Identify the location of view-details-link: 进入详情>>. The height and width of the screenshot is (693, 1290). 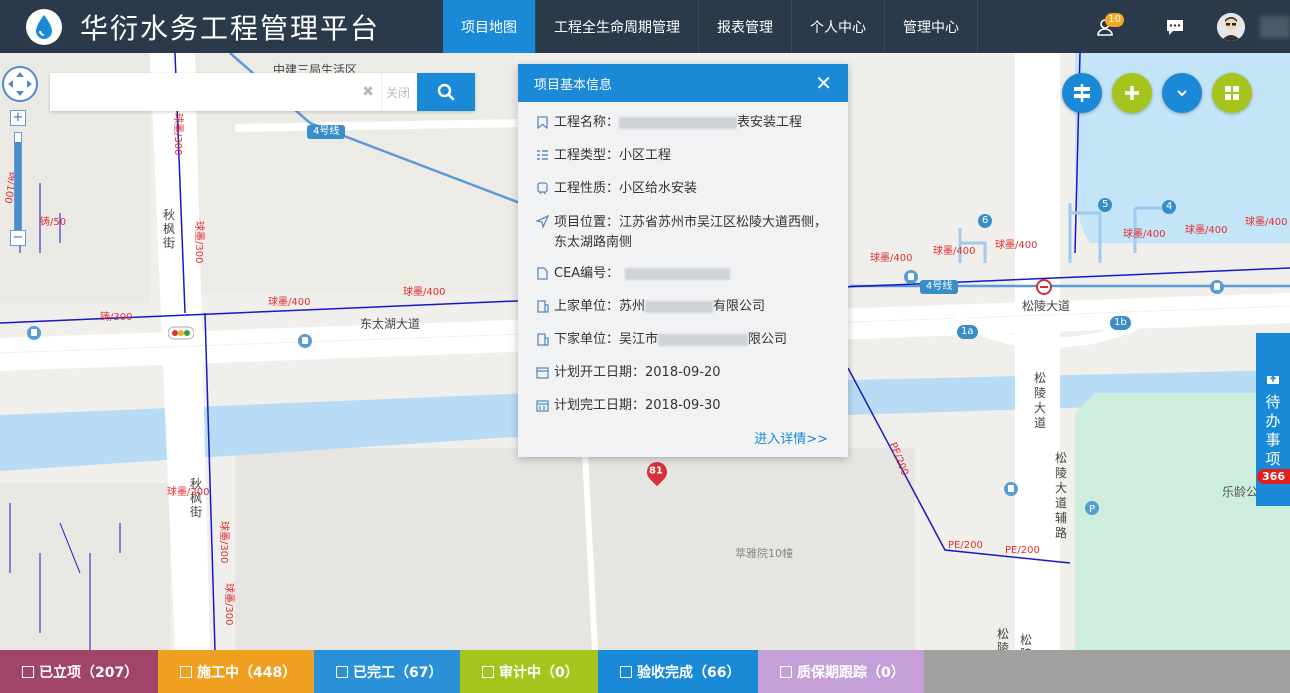
(791, 437).